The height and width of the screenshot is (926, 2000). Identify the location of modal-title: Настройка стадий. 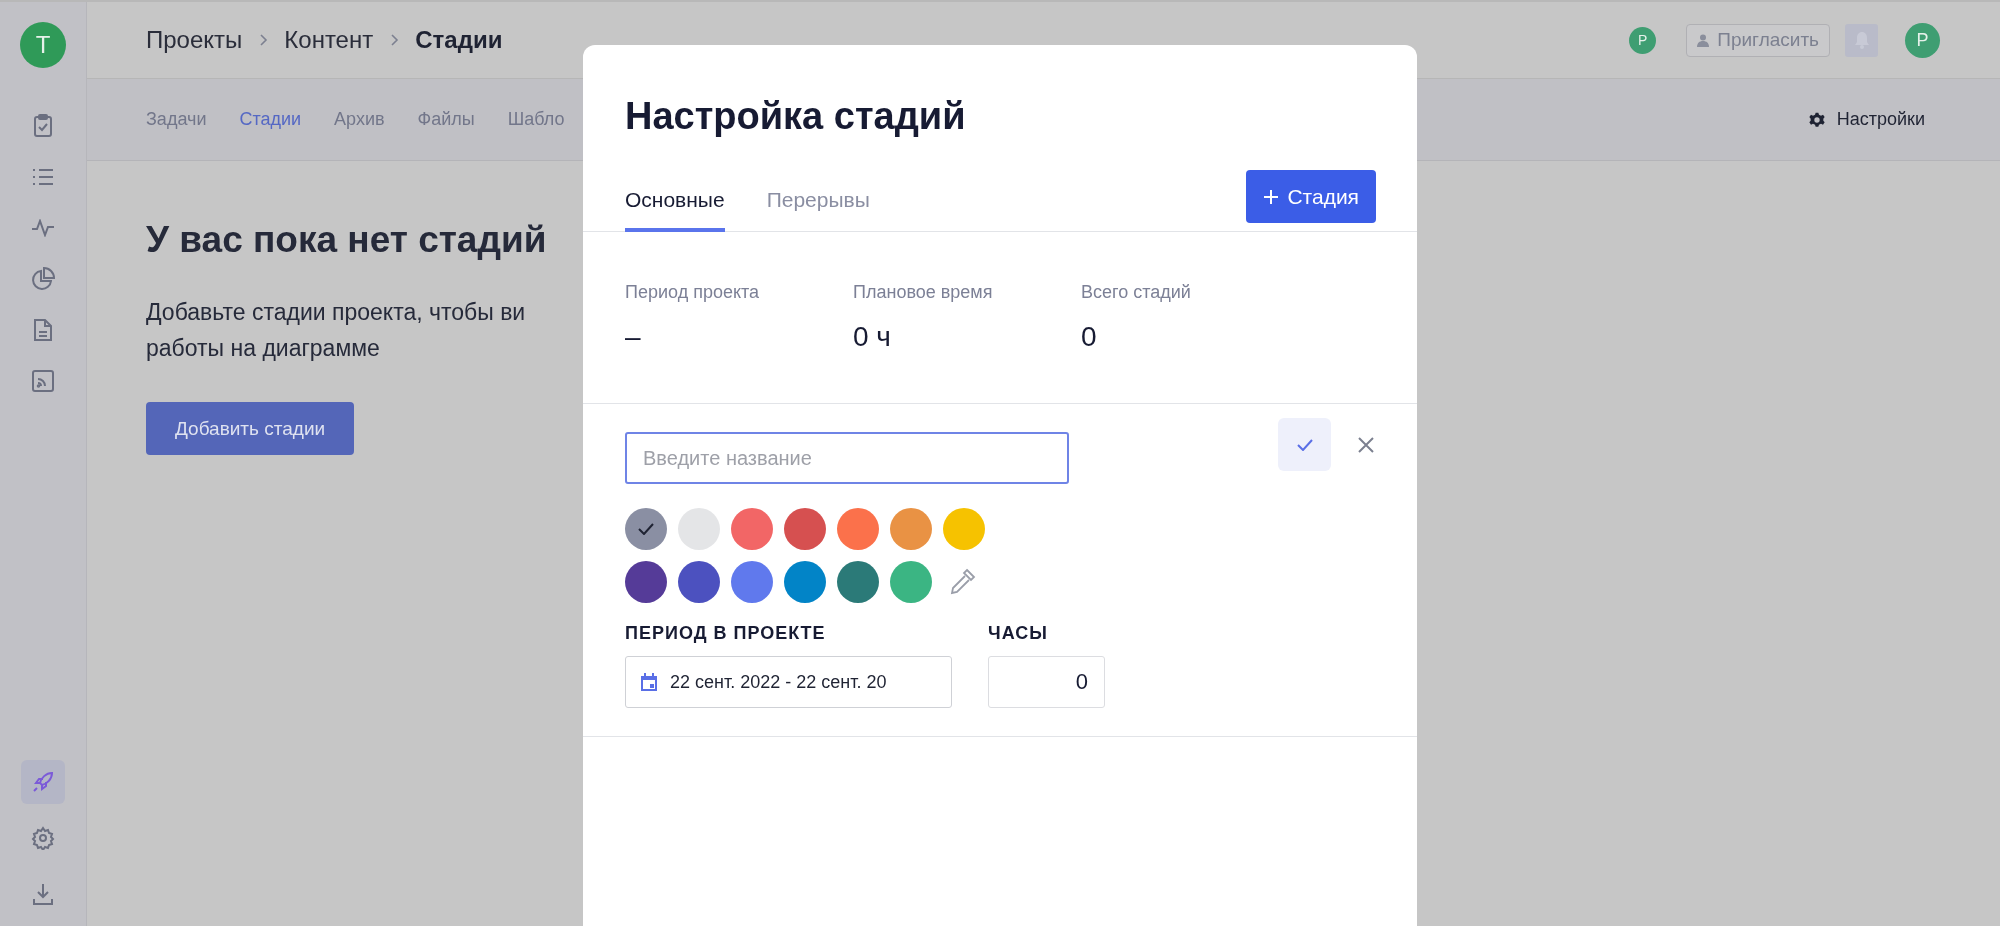
(795, 116).